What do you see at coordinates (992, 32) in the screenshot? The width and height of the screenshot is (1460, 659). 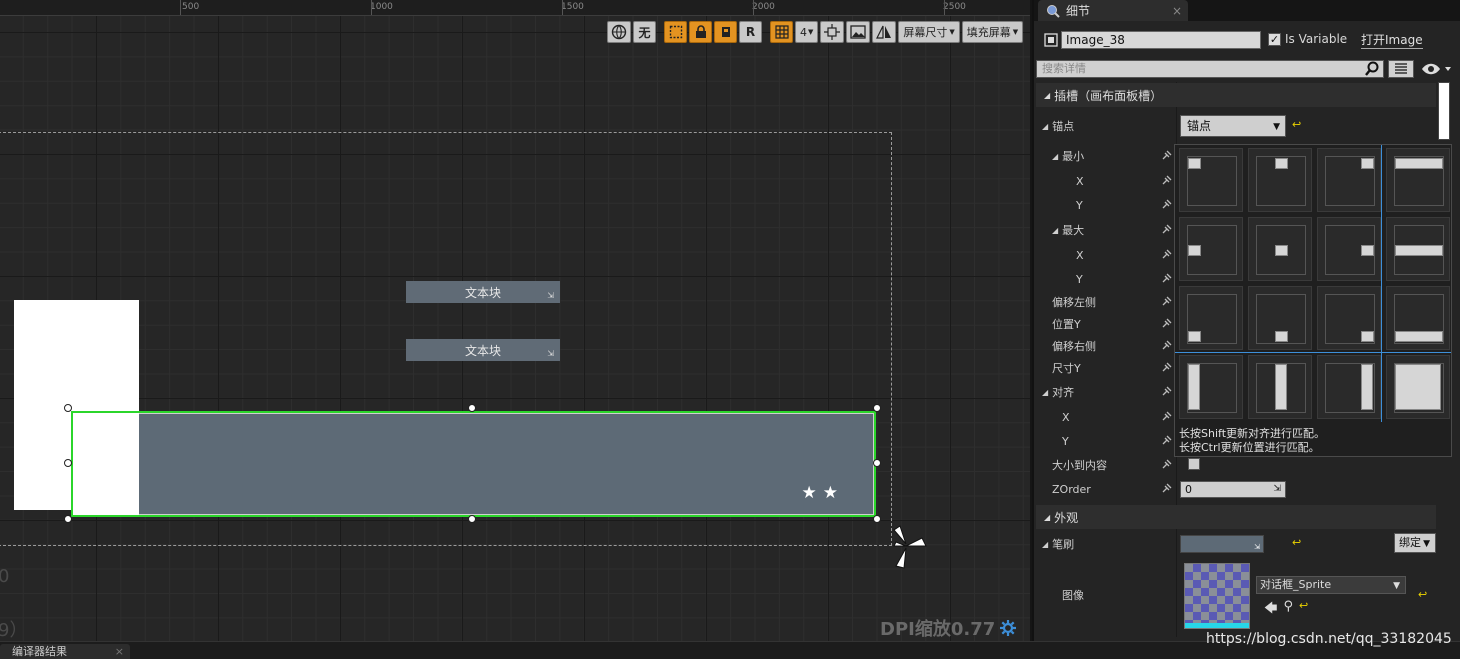 I see `fill-screen-dropdown: 填充屏幕 ▼` at bounding box center [992, 32].